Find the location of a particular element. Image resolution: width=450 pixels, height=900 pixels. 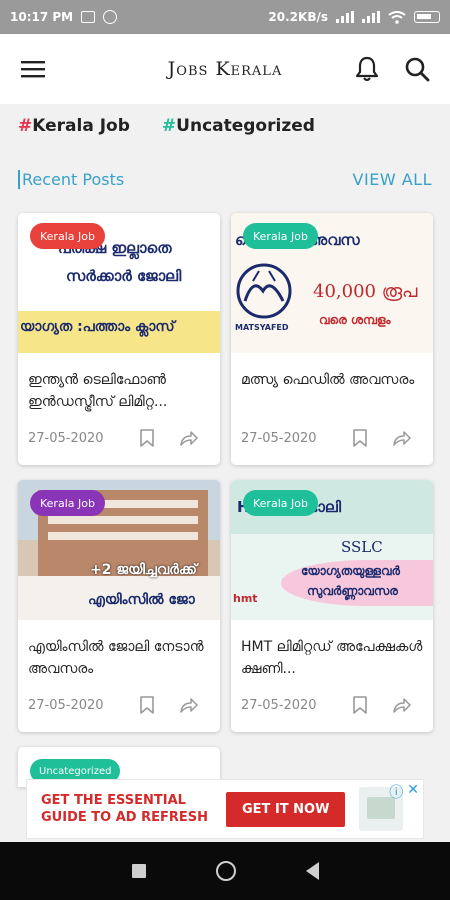

network-speed: 20.2KB/s is located at coordinates (298, 17).